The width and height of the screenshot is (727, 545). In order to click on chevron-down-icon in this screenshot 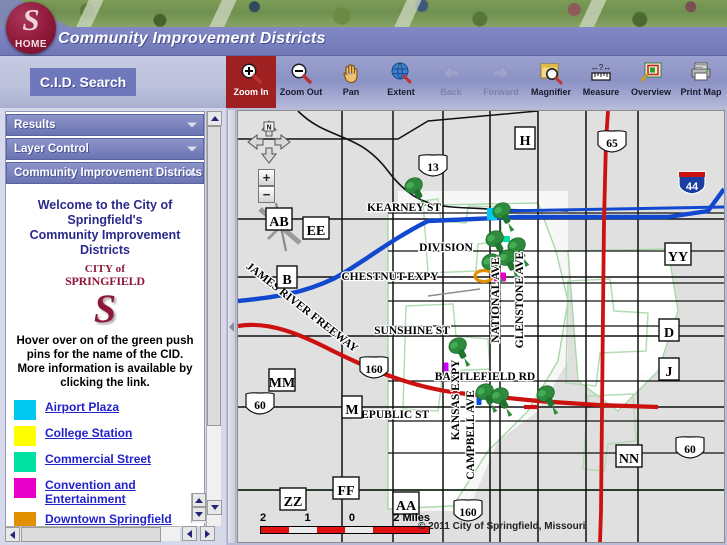, I will do `click(192, 149)`.